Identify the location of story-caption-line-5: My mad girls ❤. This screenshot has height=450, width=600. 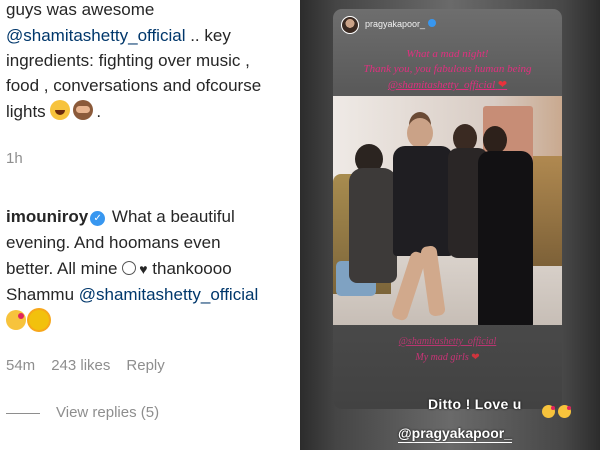
(447, 357).